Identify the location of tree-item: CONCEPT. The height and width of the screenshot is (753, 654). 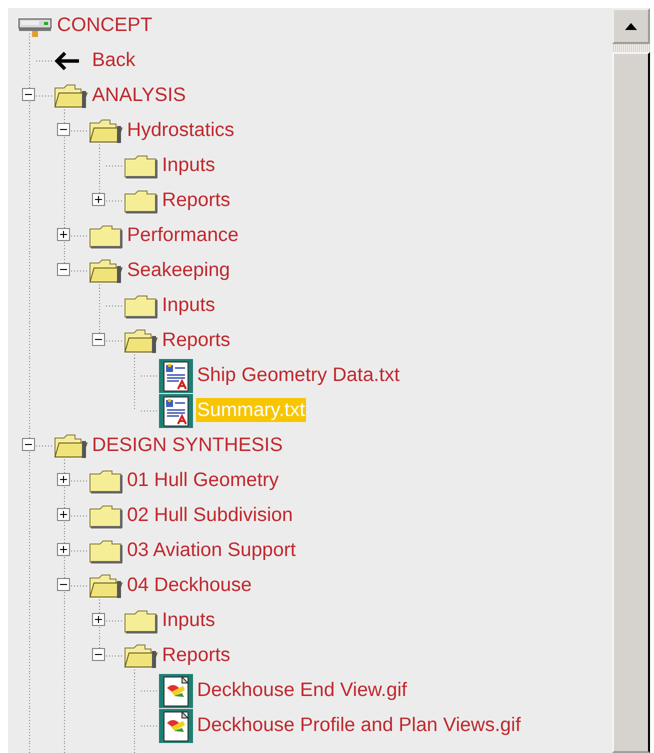
(105, 25).